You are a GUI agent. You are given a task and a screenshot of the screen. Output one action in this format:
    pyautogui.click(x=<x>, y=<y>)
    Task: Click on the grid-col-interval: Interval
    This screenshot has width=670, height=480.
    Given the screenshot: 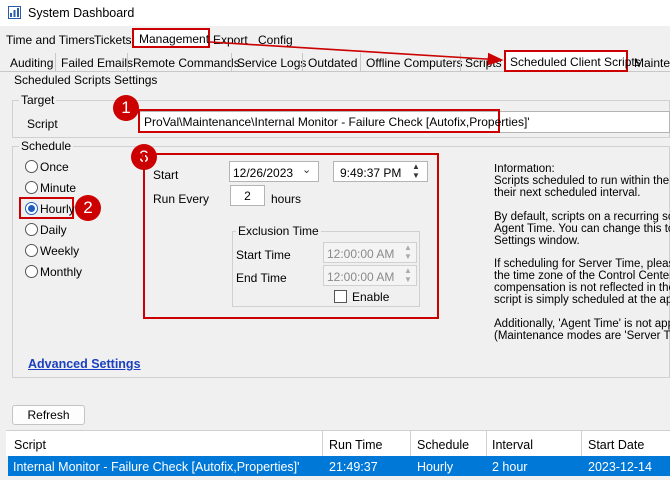 What is the action you would take?
    pyautogui.click(x=512, y=445)
    